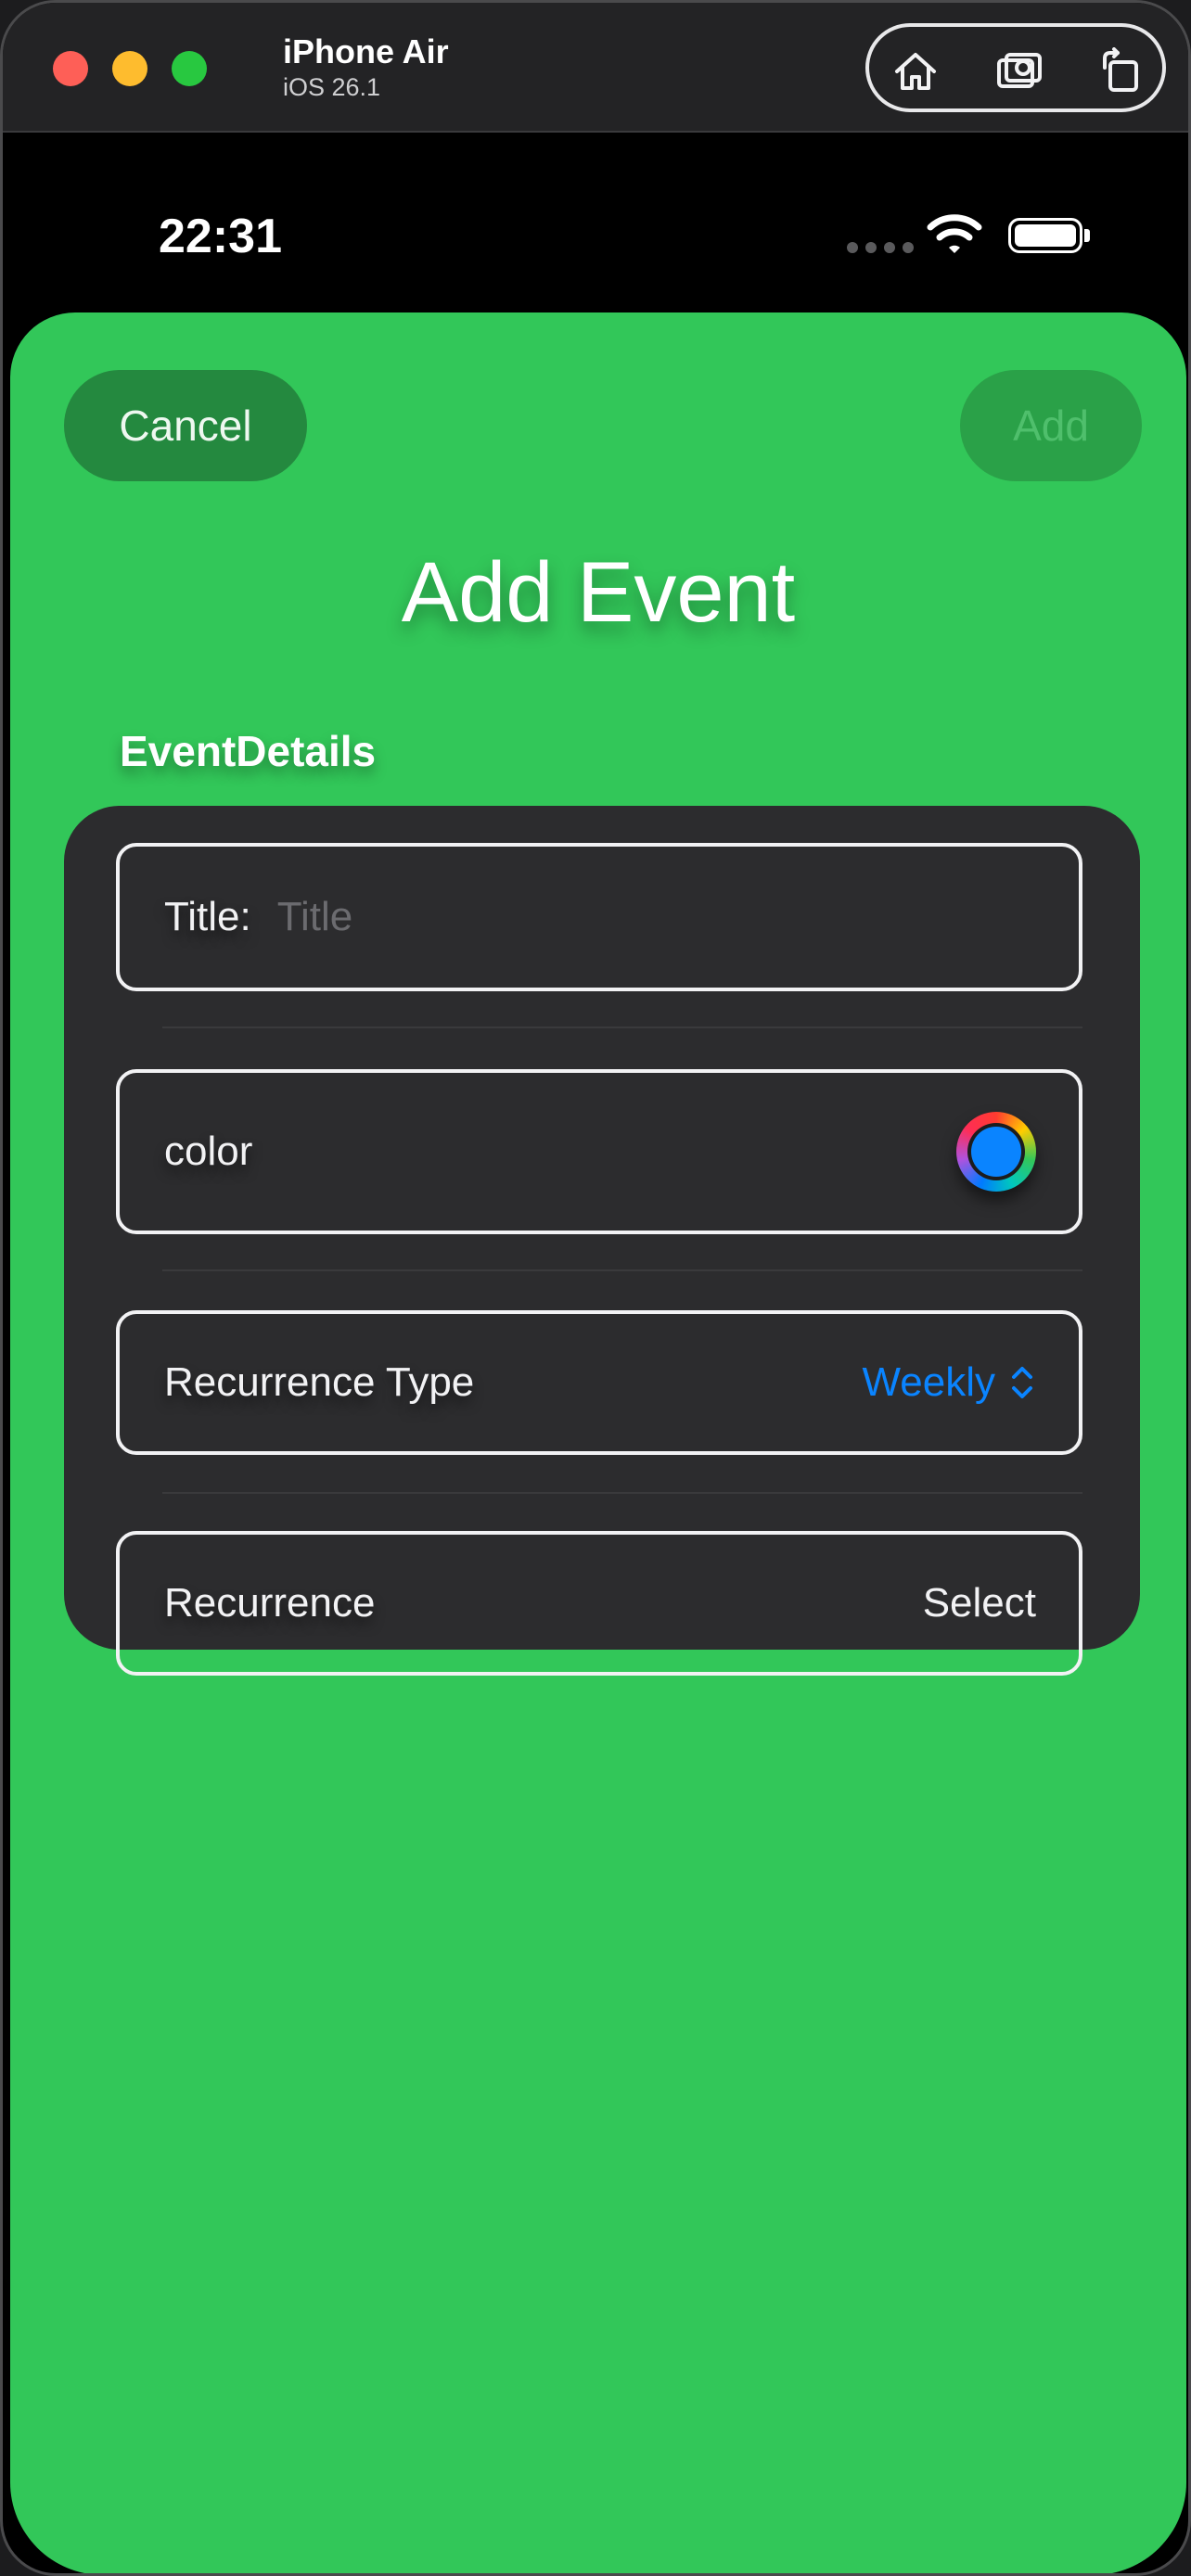  I want to click on color-picker-well, so click(996, 1152).